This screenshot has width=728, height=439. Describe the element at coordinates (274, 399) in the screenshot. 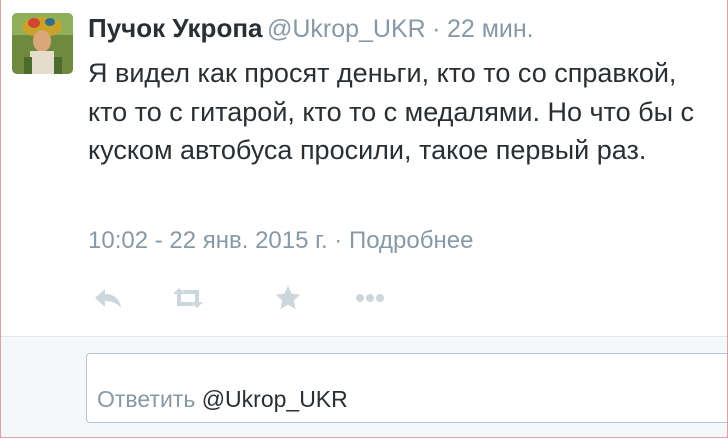

I see `reply-mention: @Ukrop_UKR` at that location.